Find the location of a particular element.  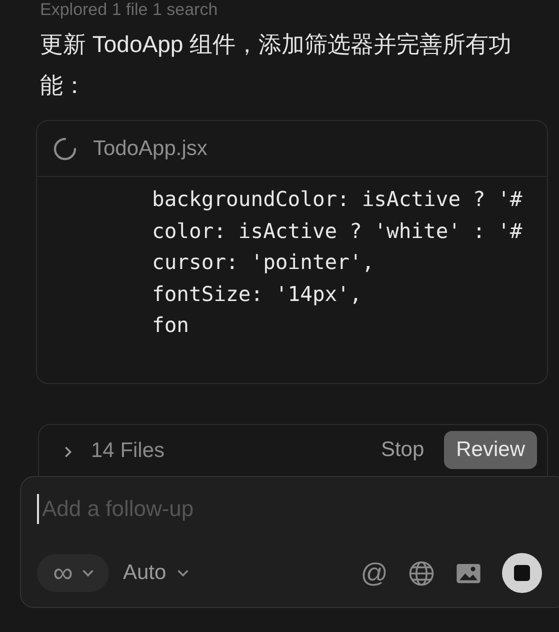

text-cursor is located at coordinates (38, 509).